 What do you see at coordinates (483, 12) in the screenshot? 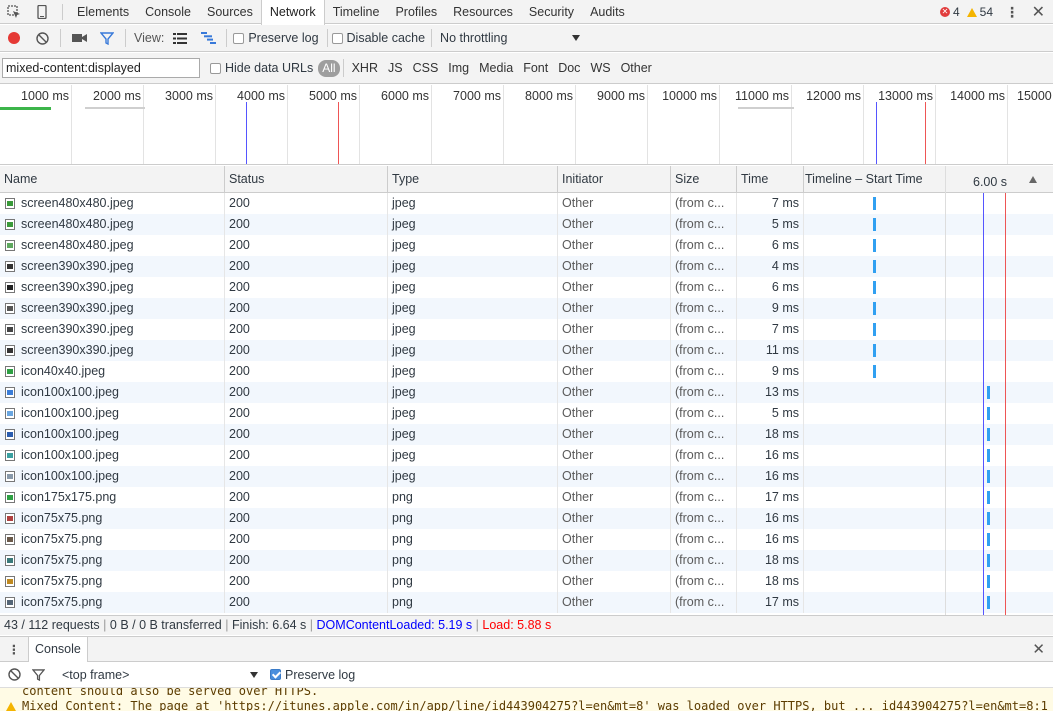
I see `tab-resources: Resources` at bounding box center [483, 12].